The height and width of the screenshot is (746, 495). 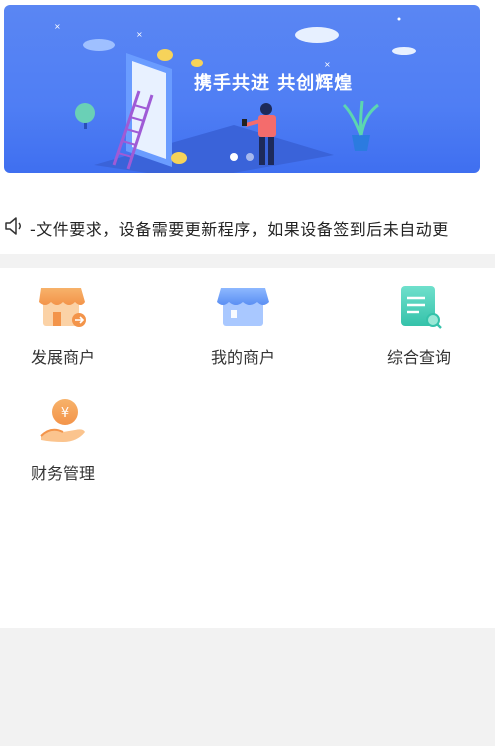 I want to click on menu-item-comprehensive-query: 综合查询, so click(x=419, y=318).